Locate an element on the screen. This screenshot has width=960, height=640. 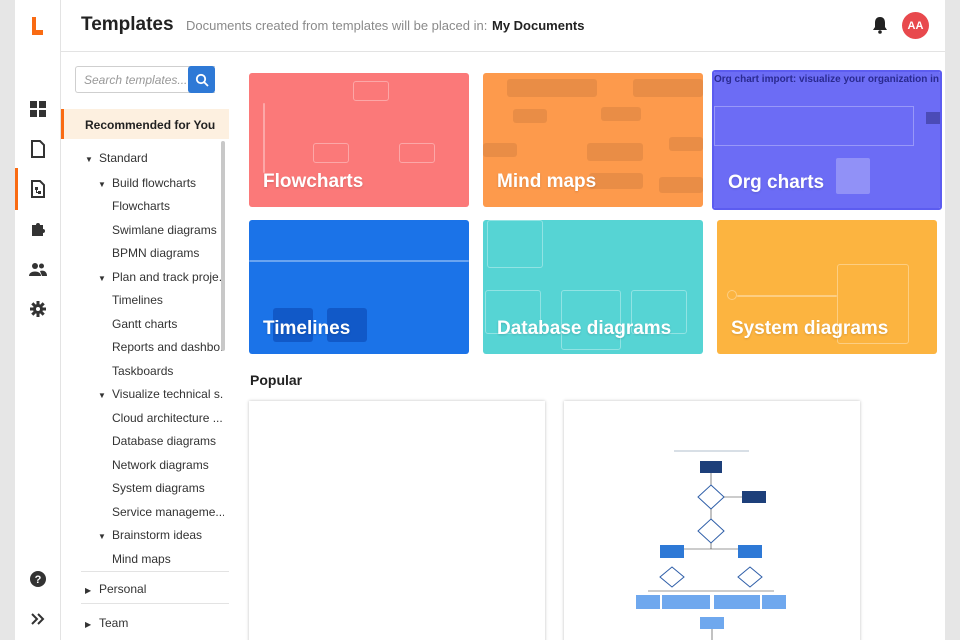
dashboard-icon is located at coordinates (38, 109).